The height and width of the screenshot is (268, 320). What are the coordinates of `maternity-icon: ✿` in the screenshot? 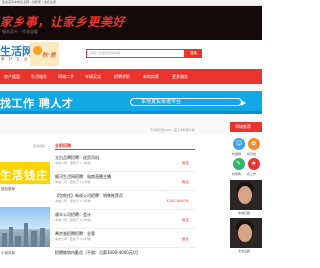 It's located at (254, 144).